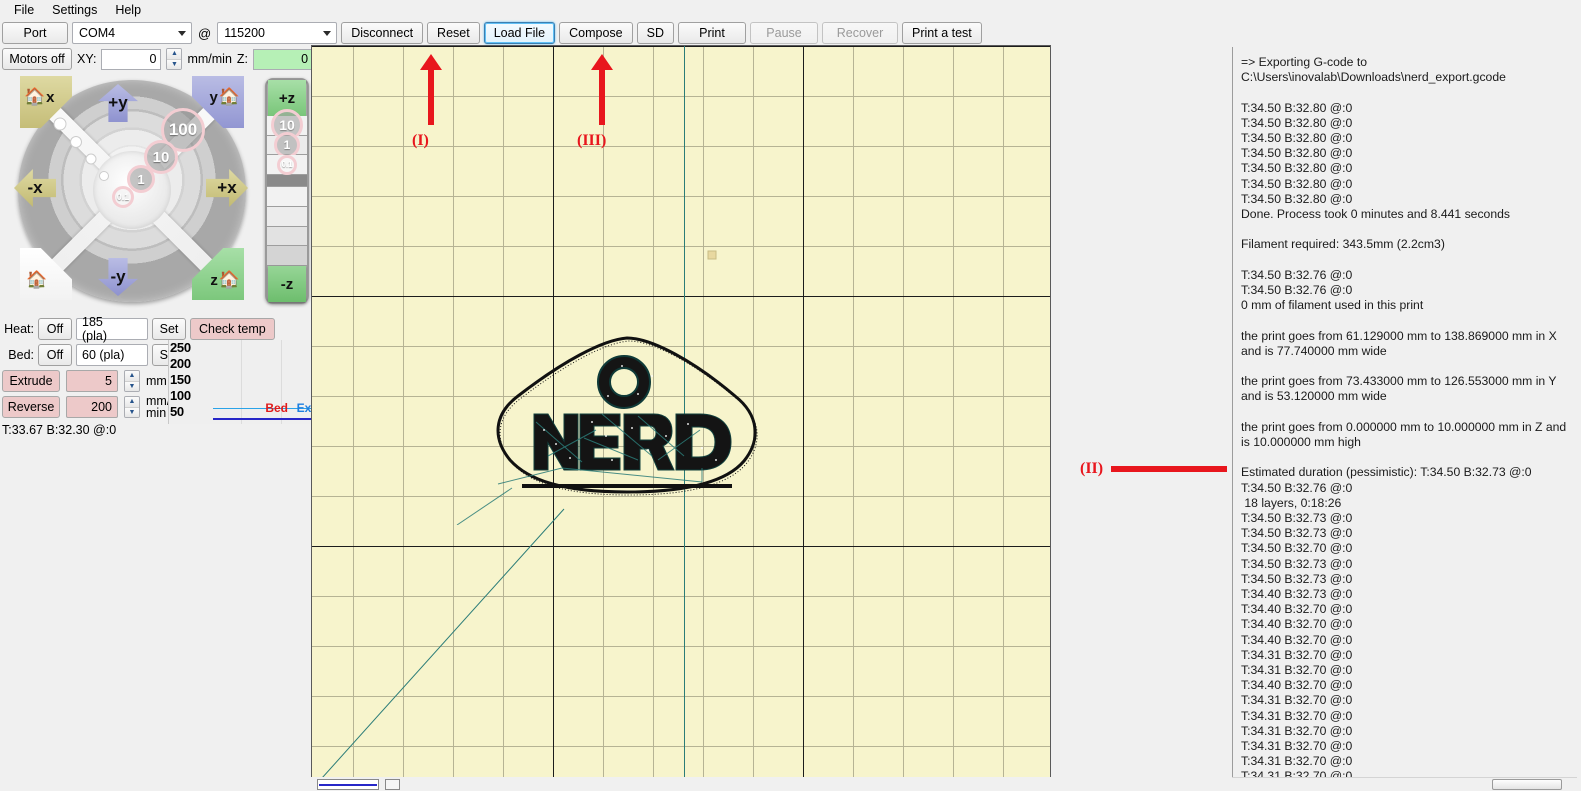 The width and height of the screenshot is (1581, 791). Describe the element at coordinates (31, 381) in the screenshot. I see `extrude-button: Extrude` at that location.